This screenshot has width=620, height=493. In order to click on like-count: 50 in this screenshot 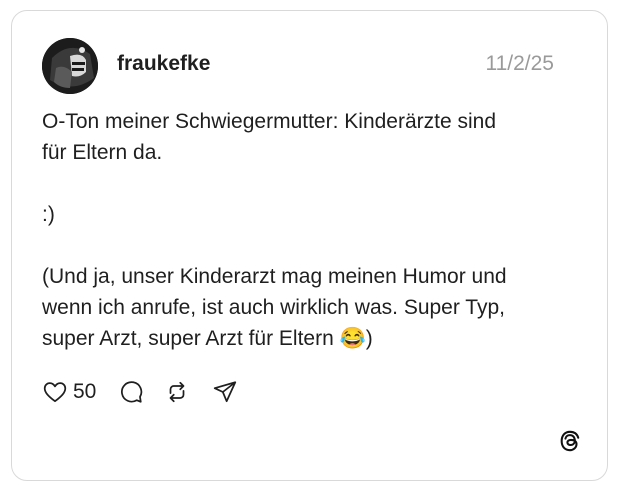, I will do `click(85, 391)`.